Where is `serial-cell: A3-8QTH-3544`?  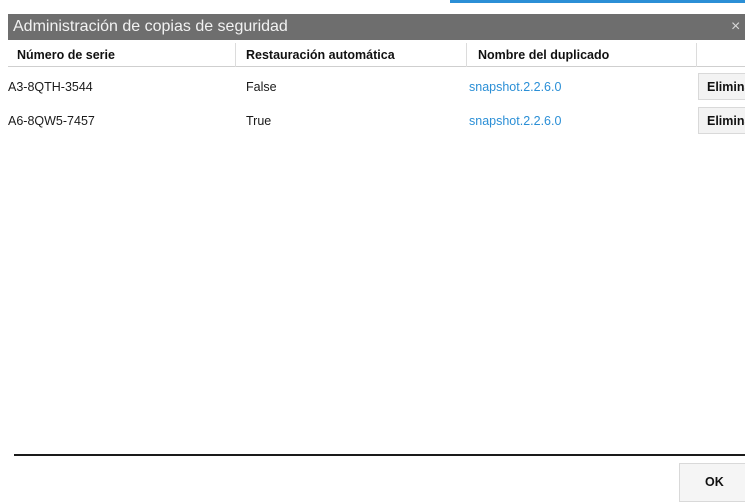
serial-cell: A3-8QTH-3544 is located at coordinates (50, 87).